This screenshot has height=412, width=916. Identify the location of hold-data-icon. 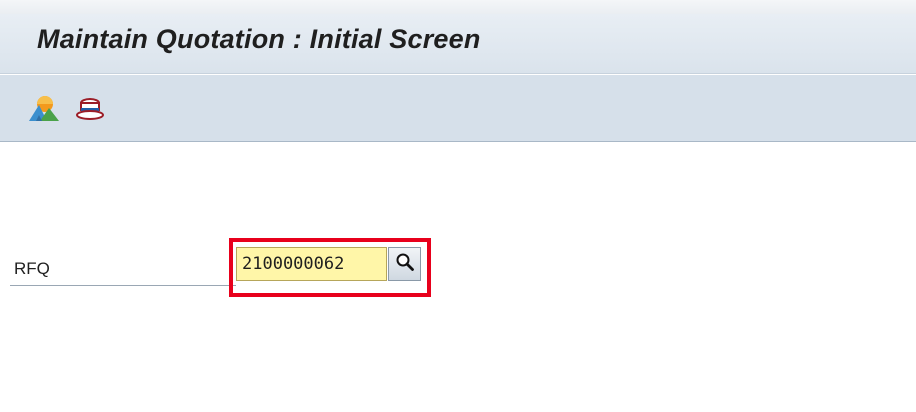
(90, 108).